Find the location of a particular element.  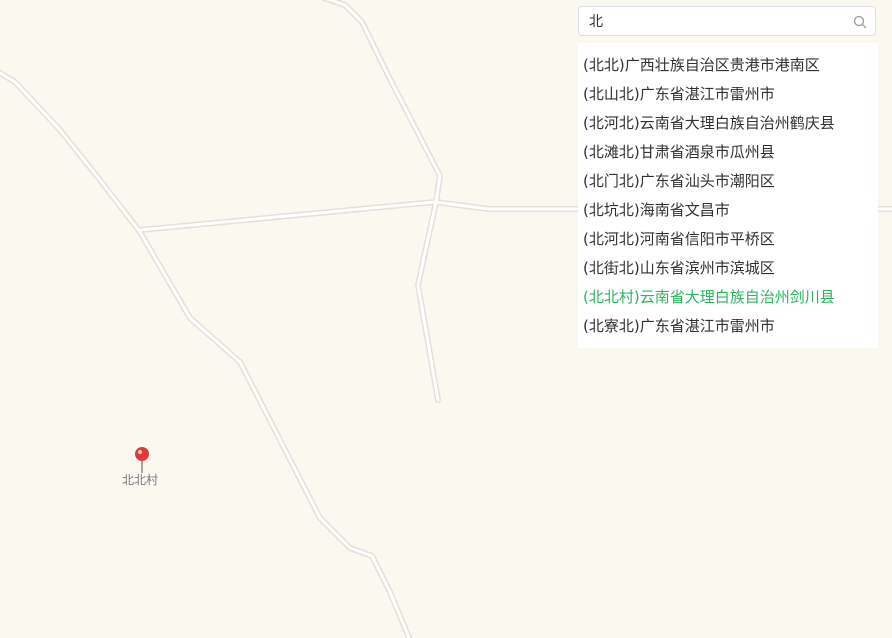

result-item-selected: (北北村)云南省大理白族自治州剑川县 is located at coordinates (728, 297).